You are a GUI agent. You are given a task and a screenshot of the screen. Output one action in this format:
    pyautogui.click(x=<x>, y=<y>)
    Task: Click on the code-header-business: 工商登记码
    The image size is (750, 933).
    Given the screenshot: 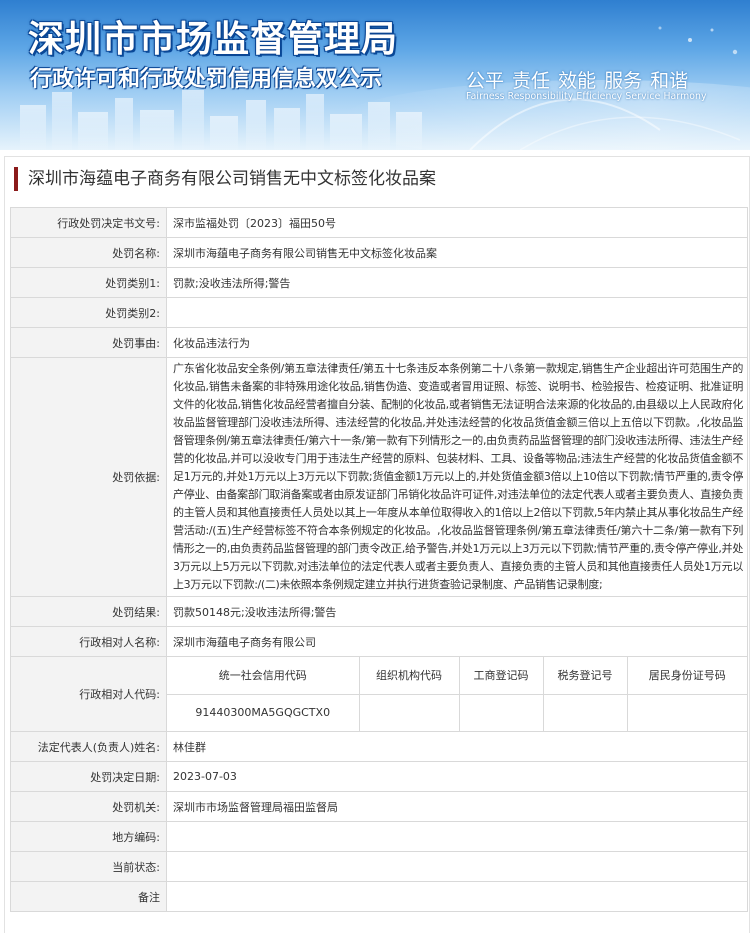 What is the action you would take?
    pyautogui.click(x=501, y=676)
    